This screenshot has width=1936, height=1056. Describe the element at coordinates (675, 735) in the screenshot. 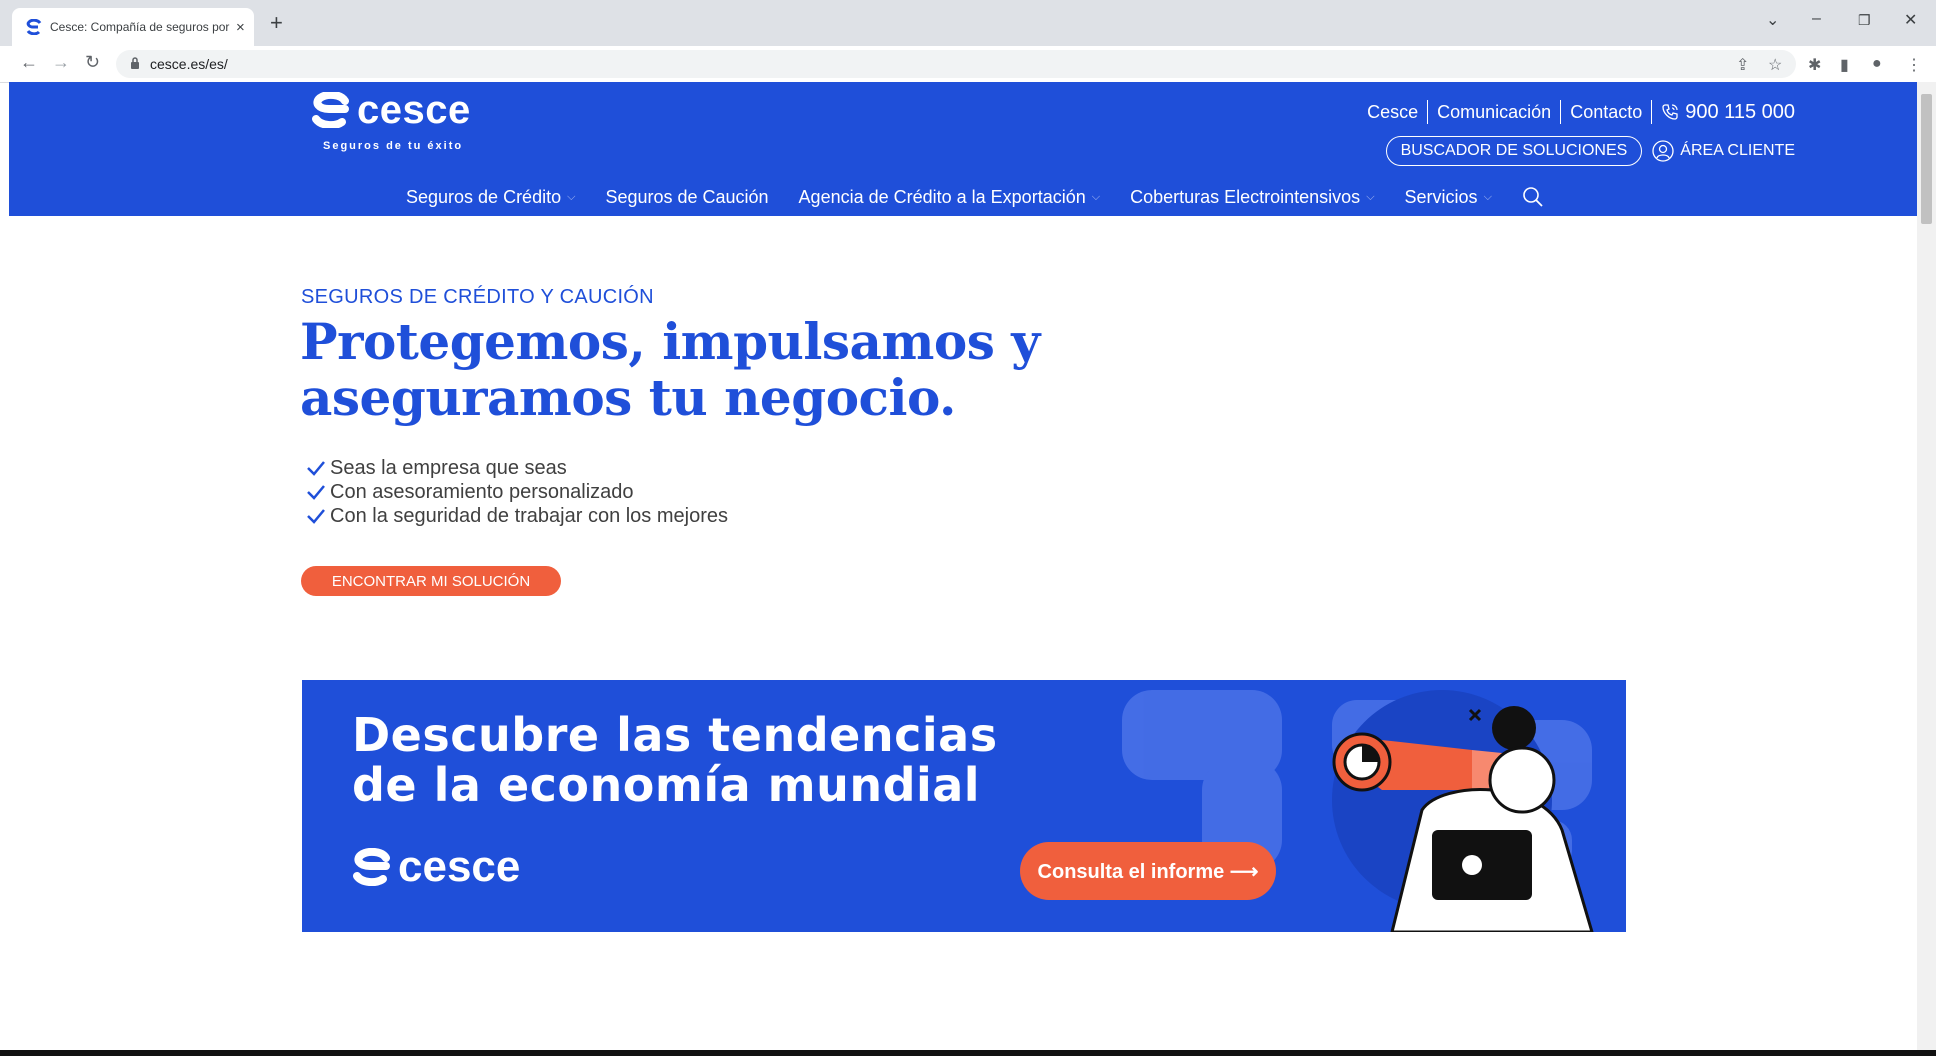

I see `banner-title-line-1: Descubre las tendencias` at that location.